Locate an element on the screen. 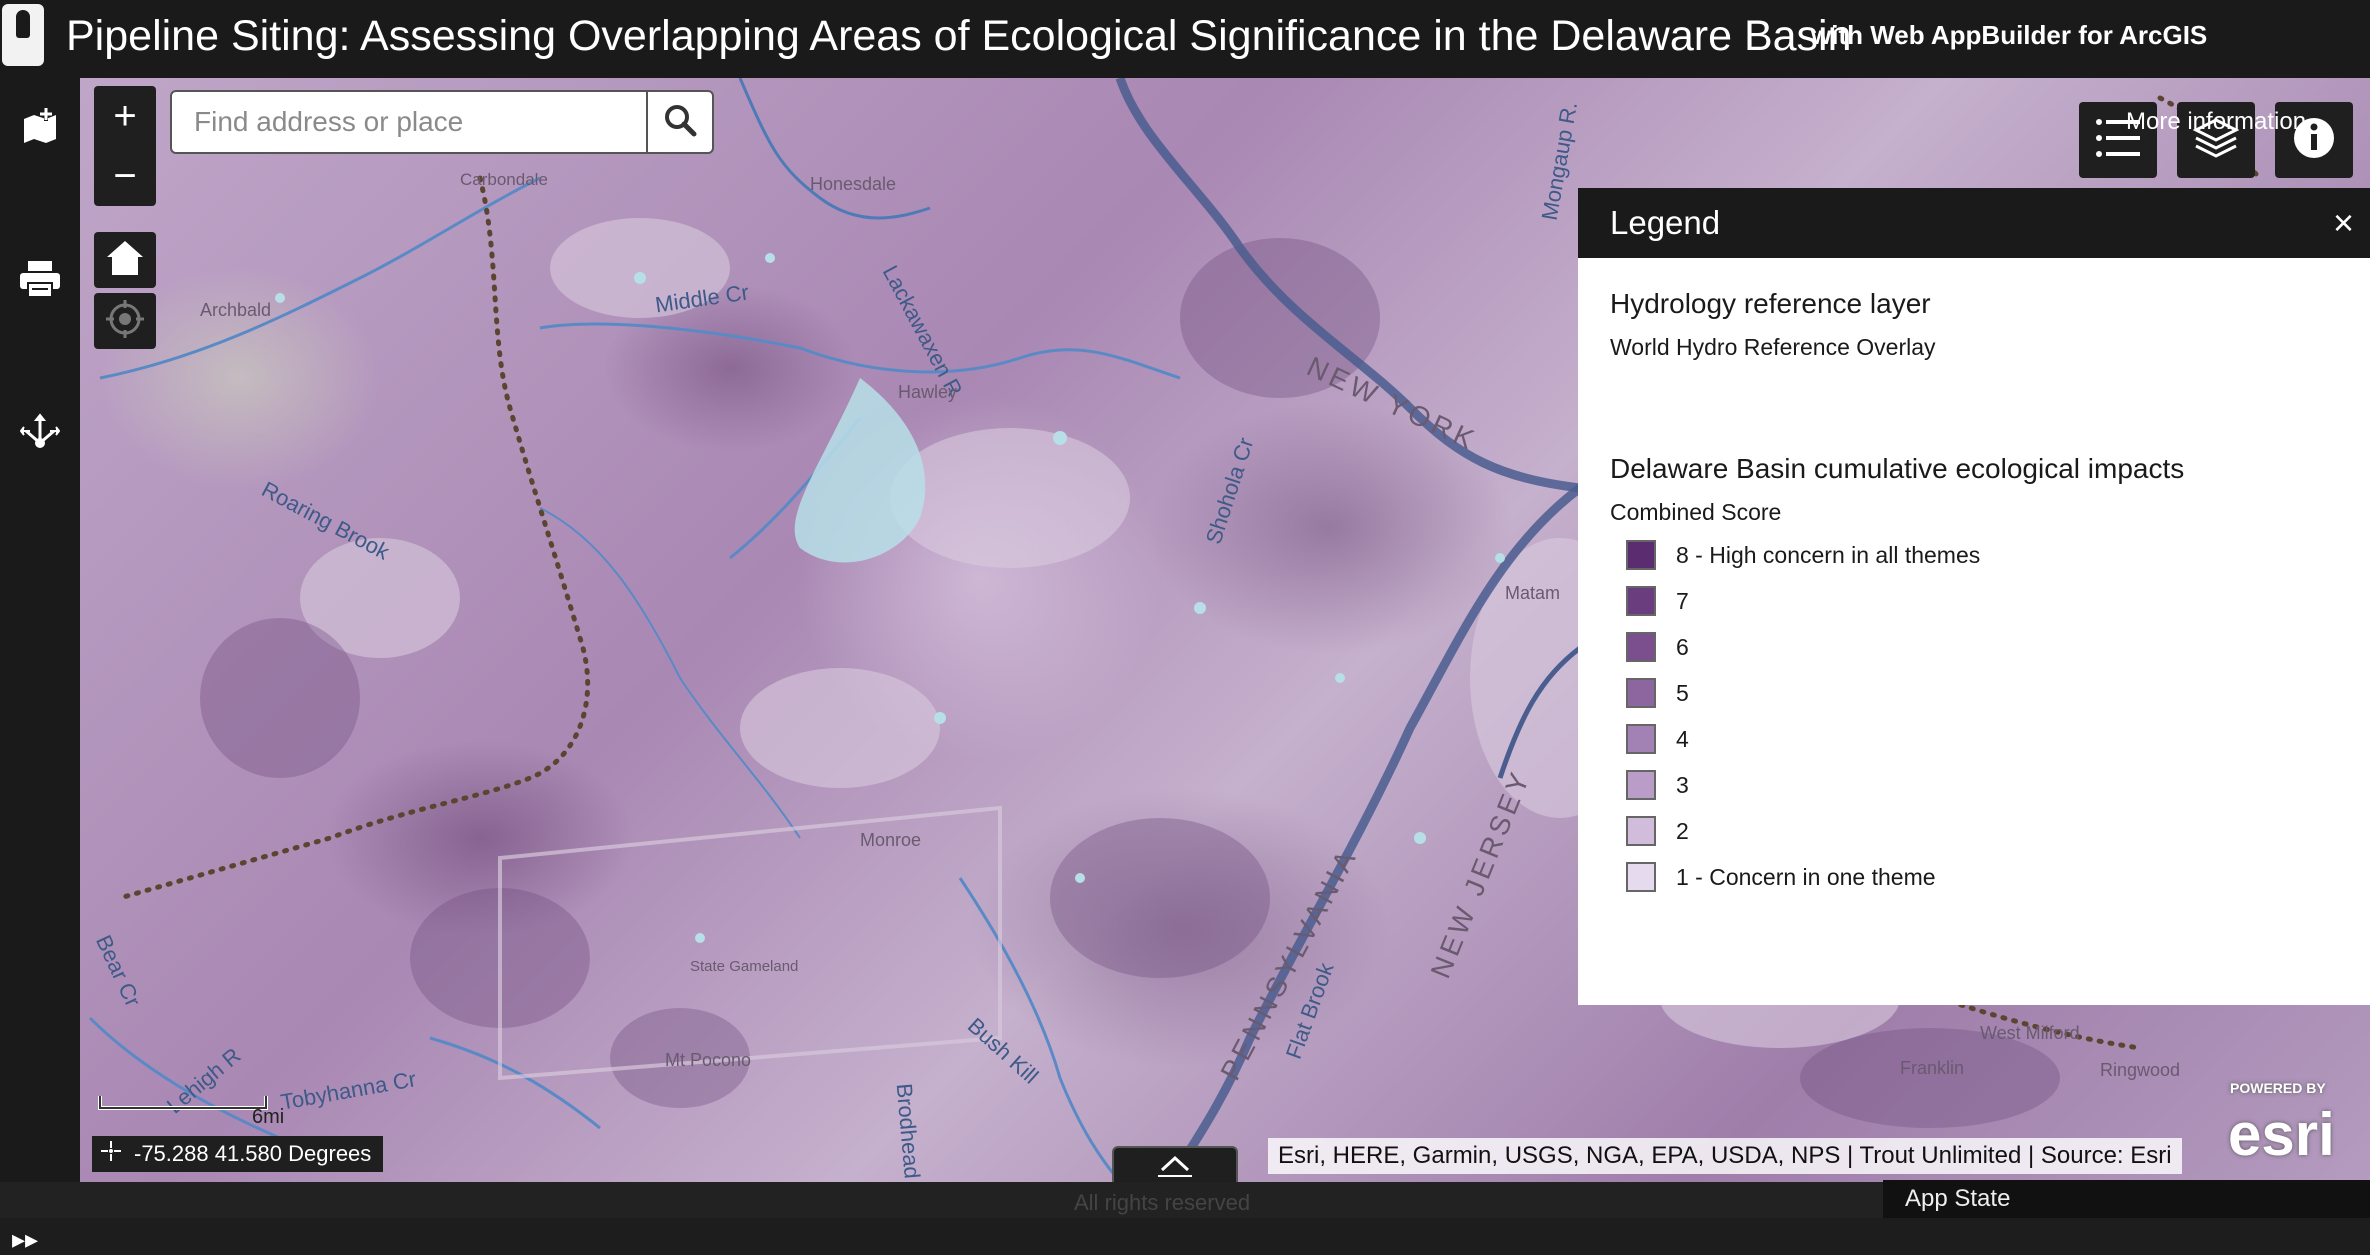 Image resolution: width=2370 pixels, height=1255 pixels. add-data-button is located at coordinates (40, 127).